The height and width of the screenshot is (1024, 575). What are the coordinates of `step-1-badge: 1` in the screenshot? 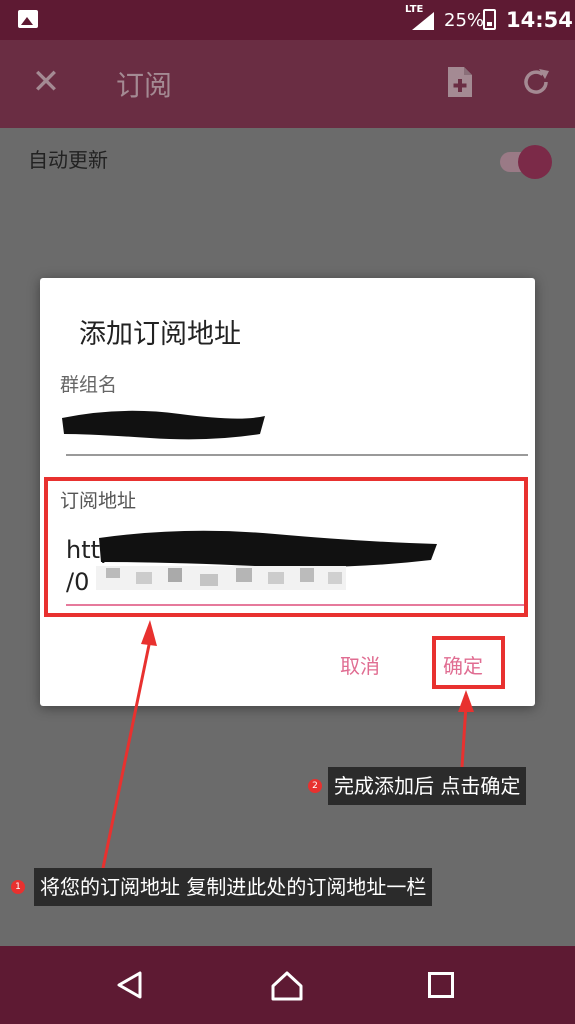 It's located at (18, 887).